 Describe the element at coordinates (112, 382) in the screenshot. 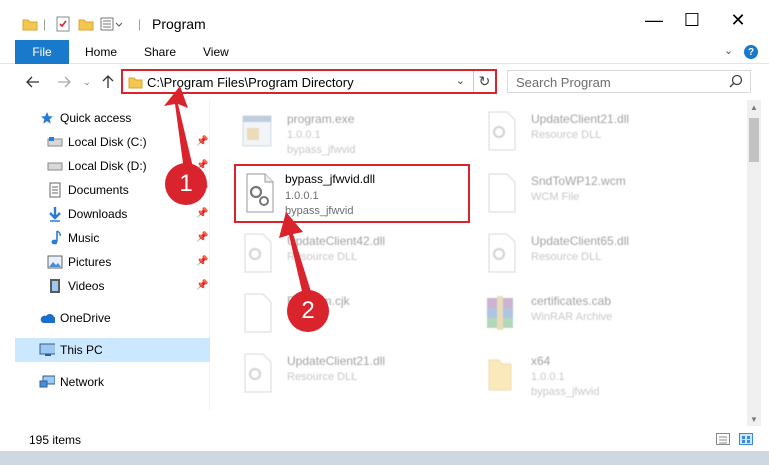

I see `sidebar-item-network: Network` at that location.